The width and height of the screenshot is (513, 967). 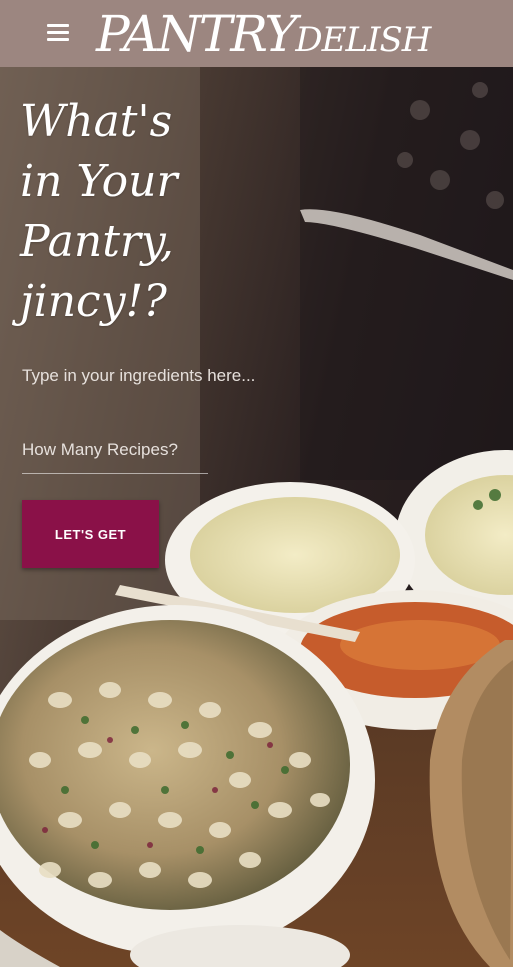 I want to click on hero-headline: What's in Your Pantry, jincy!?, so click(x=140, y=212).